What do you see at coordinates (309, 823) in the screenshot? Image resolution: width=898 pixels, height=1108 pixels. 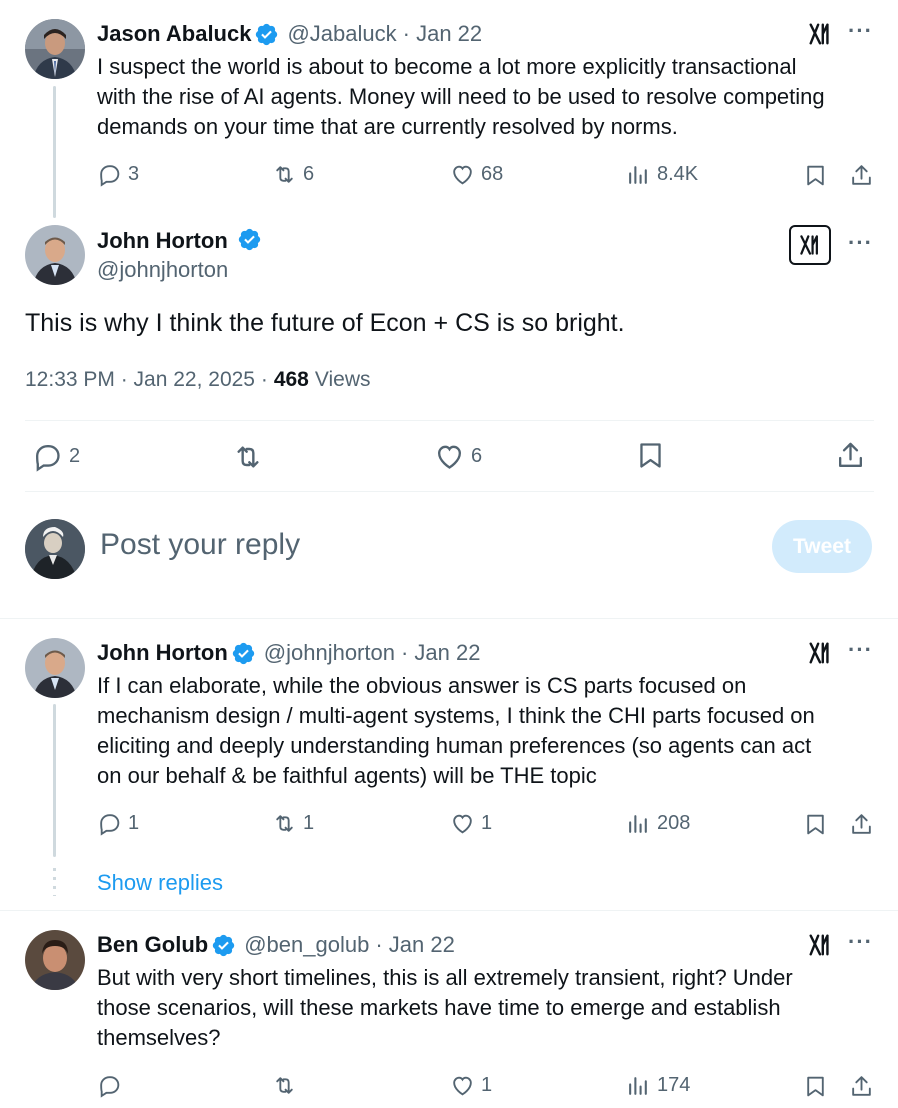 I see `repost-count: 1` at bounding box center [309, 823].